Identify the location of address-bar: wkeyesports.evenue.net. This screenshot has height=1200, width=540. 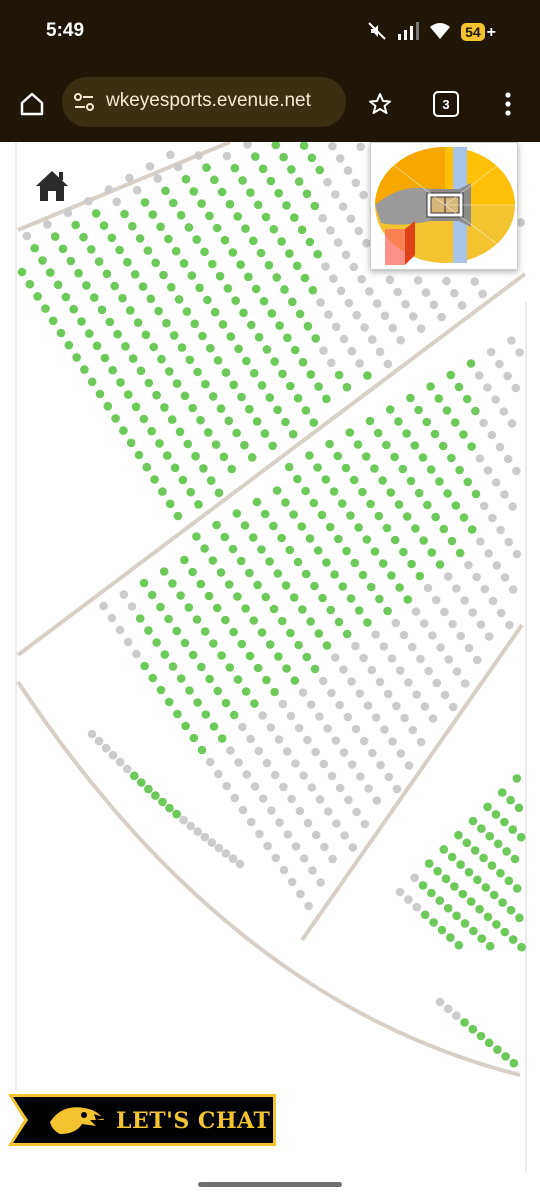
(204, 102).